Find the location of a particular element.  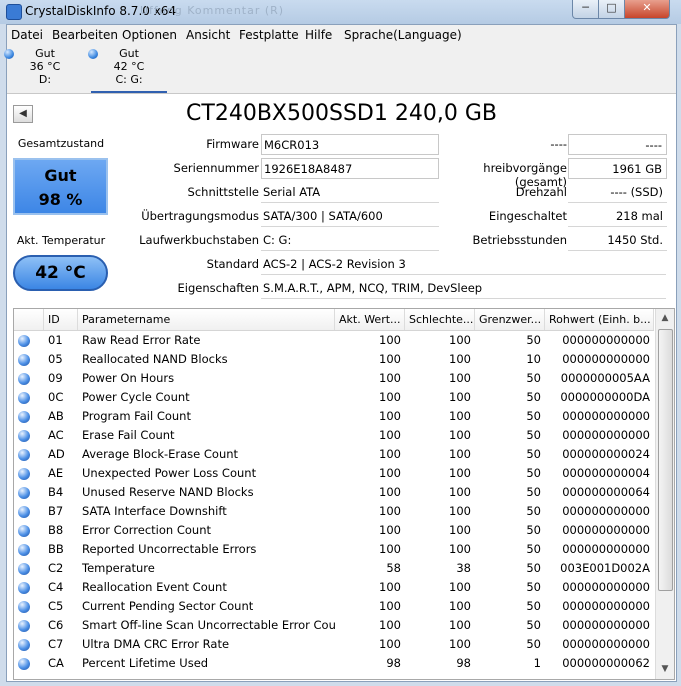

unknown-value: ---- is located at coordinates (617, 144).